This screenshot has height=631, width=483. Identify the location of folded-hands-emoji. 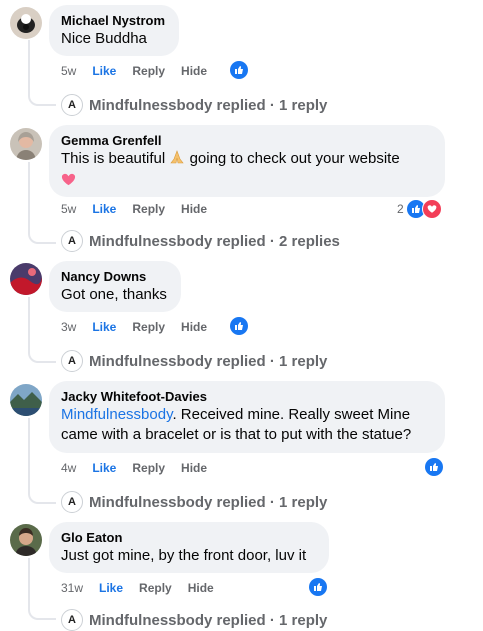
(177, 160).